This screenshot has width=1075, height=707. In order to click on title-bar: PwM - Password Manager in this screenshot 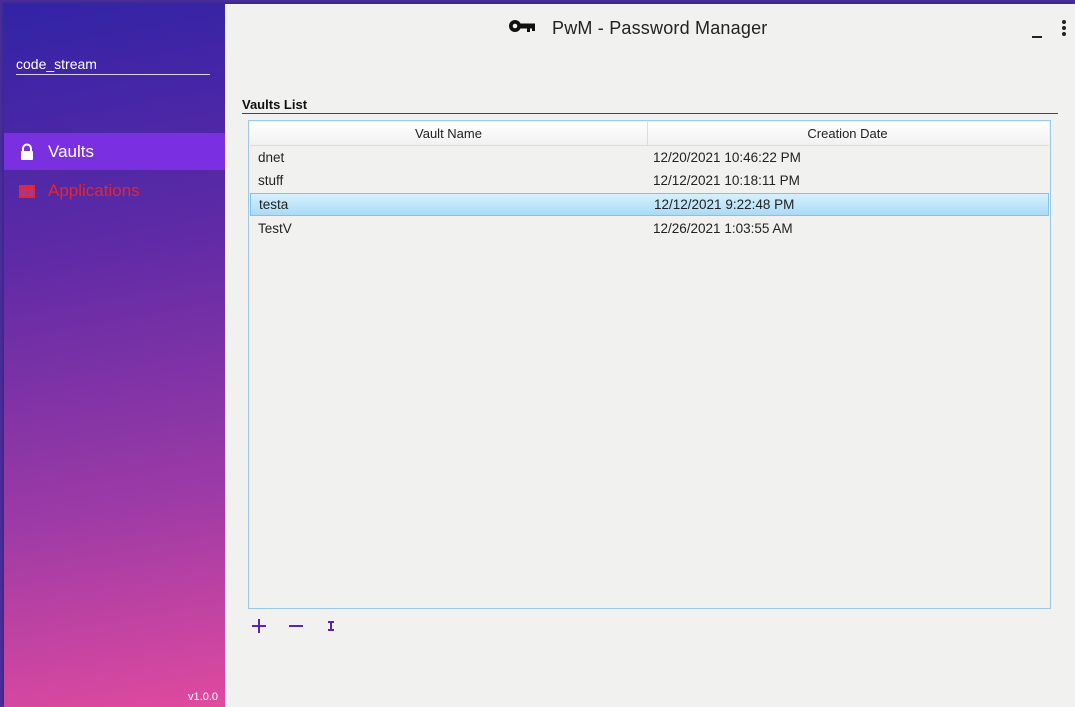, I will do `click(650, 30)`.